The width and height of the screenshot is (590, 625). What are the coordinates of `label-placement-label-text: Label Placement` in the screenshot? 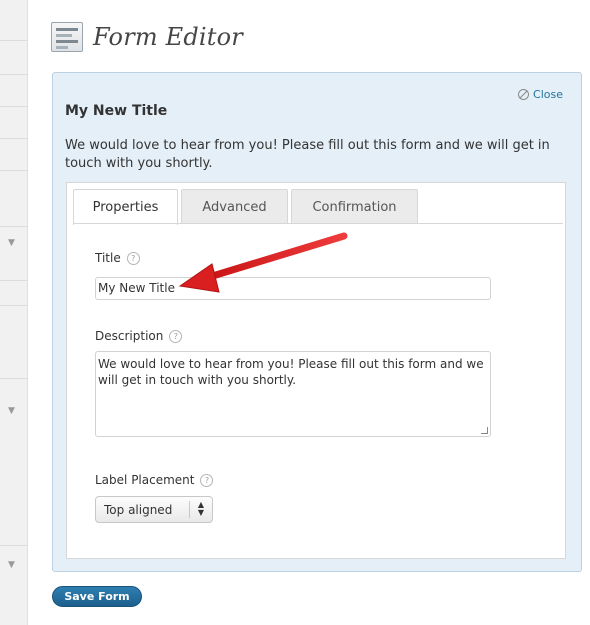 It's located at (145, 480).